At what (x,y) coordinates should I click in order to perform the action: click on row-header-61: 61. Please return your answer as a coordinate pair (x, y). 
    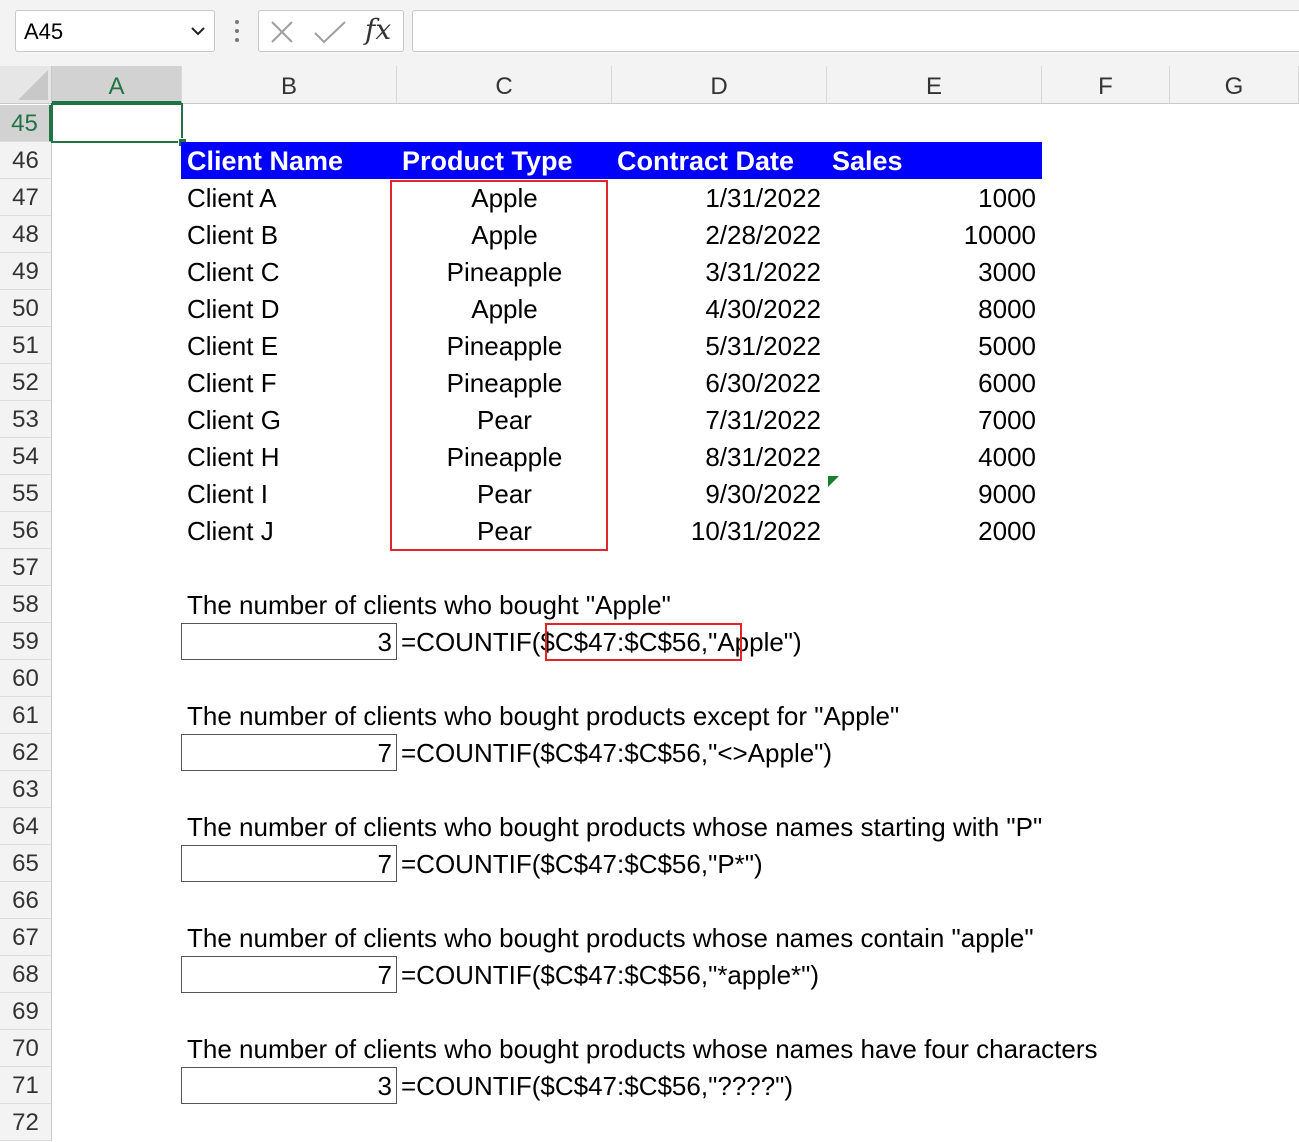
    Looking at the image, I should click on (26, 715).